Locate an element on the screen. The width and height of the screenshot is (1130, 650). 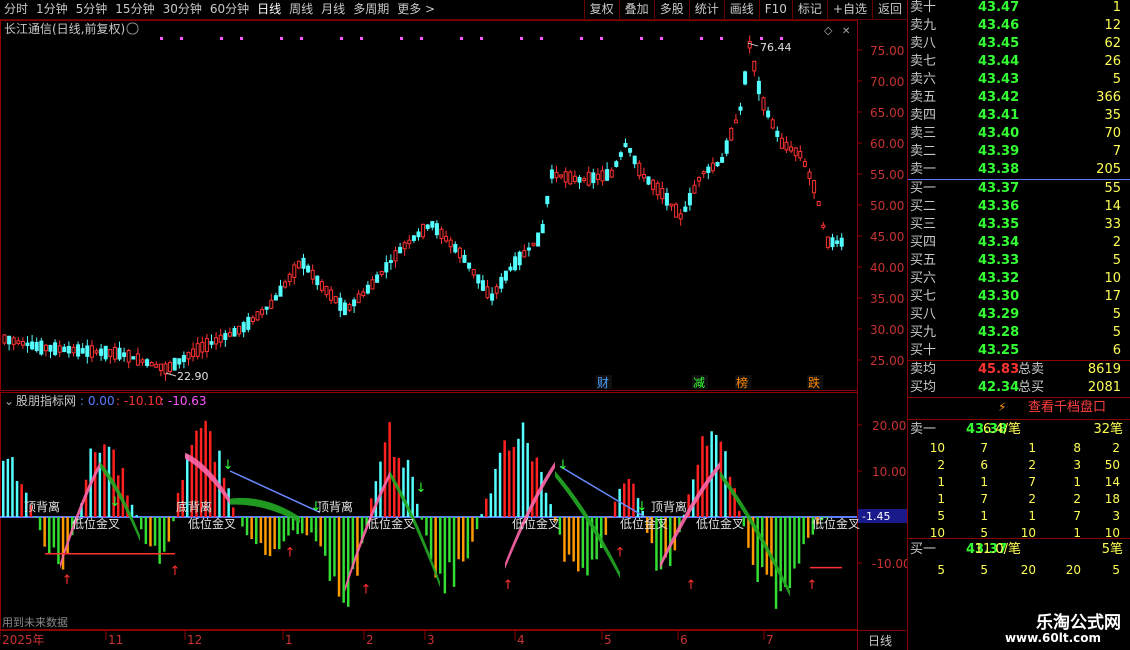
bid-row: 买三 43.35 33 is located at coordinates (1019, 225).